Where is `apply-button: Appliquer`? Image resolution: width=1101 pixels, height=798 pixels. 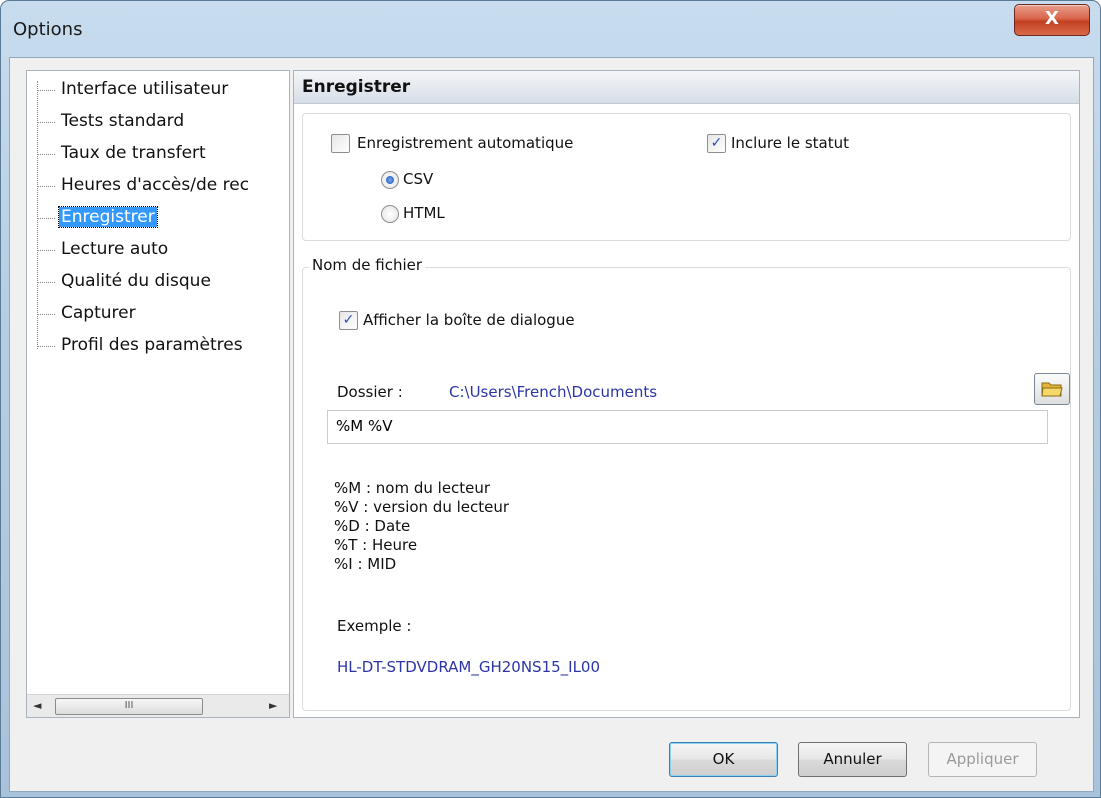
apply-button: Appliquer is located at coordinates (982, 759).